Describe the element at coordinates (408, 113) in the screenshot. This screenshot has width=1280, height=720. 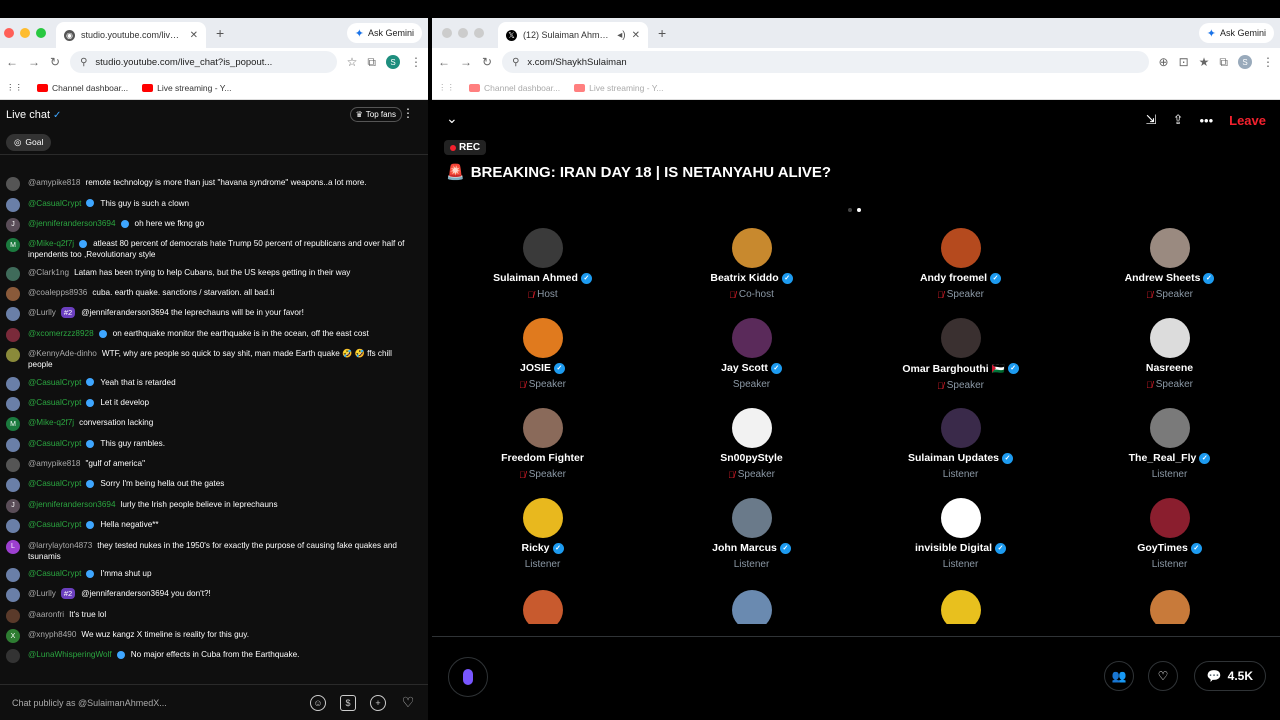
I see `more-options-icon: ⋮` at that location.